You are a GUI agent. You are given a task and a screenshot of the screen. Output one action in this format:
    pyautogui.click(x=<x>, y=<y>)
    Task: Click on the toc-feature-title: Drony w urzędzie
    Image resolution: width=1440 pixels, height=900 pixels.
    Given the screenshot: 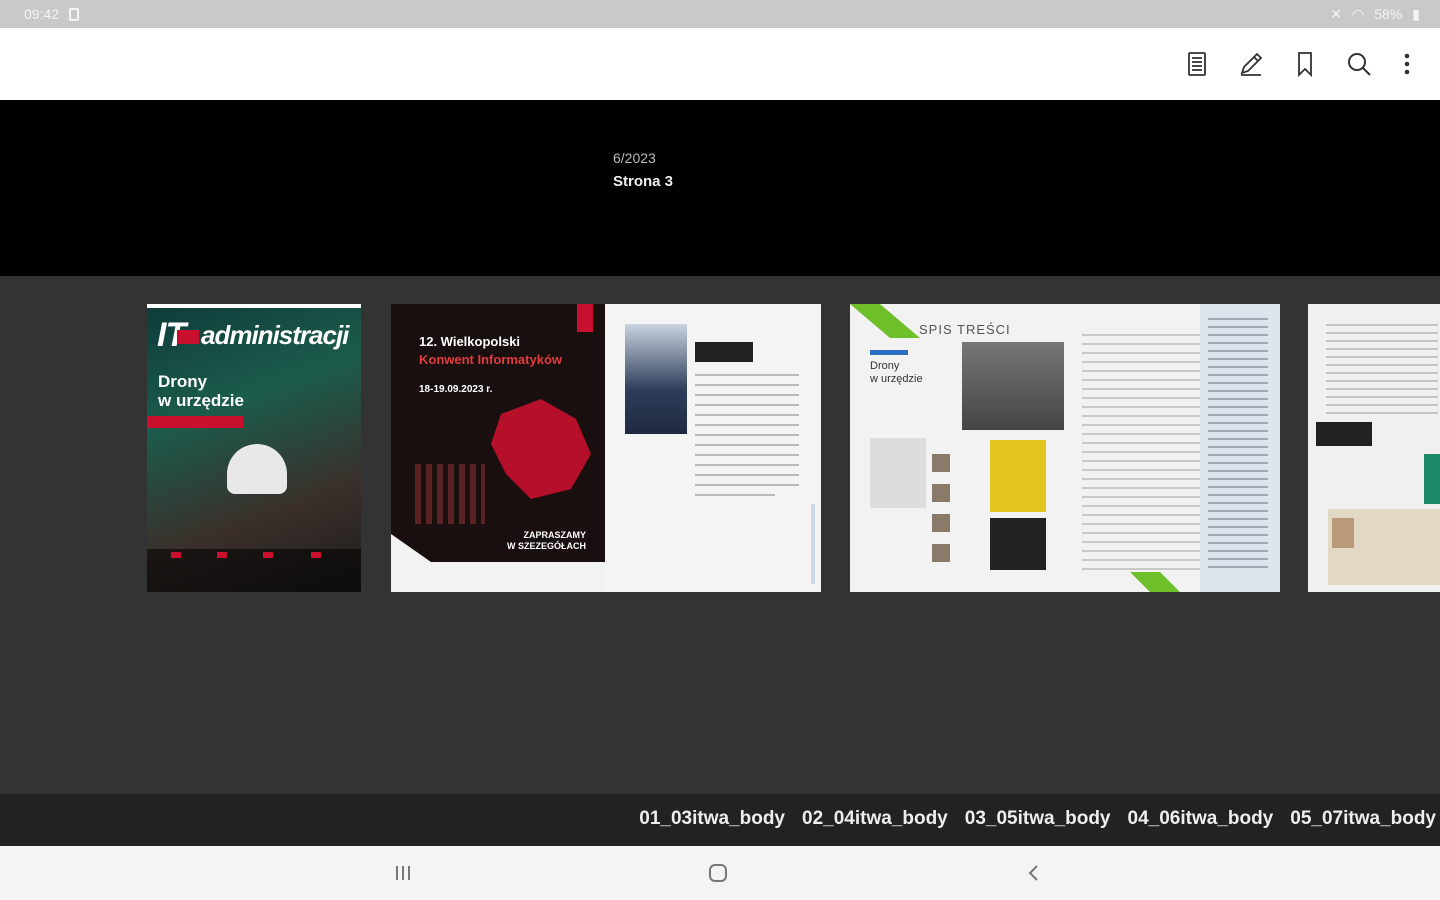 What is the action you would take?
    pyautogui.click(x=896, y=372)
    